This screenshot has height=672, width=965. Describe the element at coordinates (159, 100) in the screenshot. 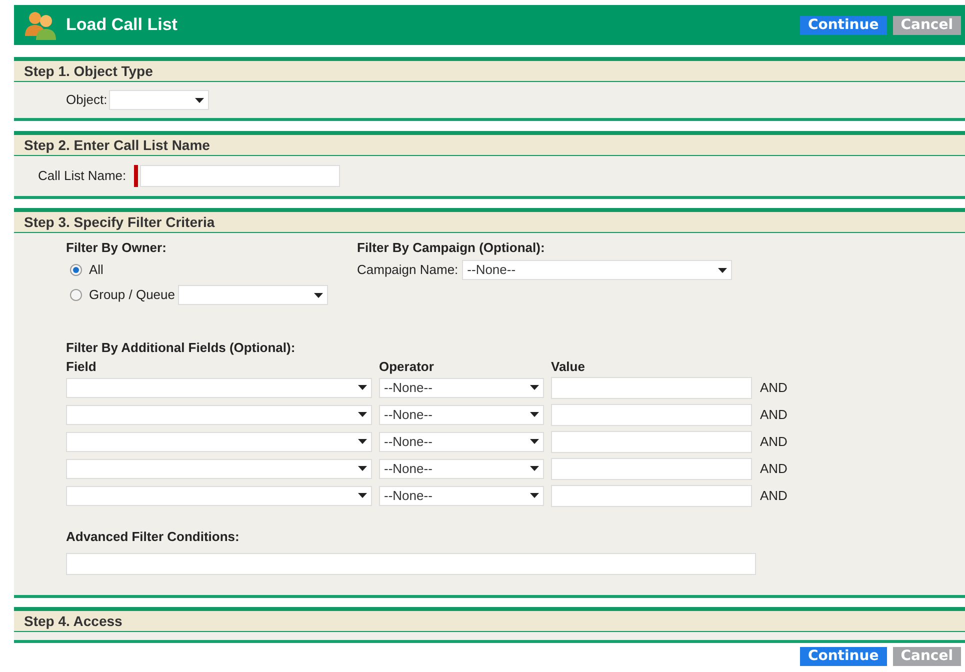

I see `object-select` at that location.